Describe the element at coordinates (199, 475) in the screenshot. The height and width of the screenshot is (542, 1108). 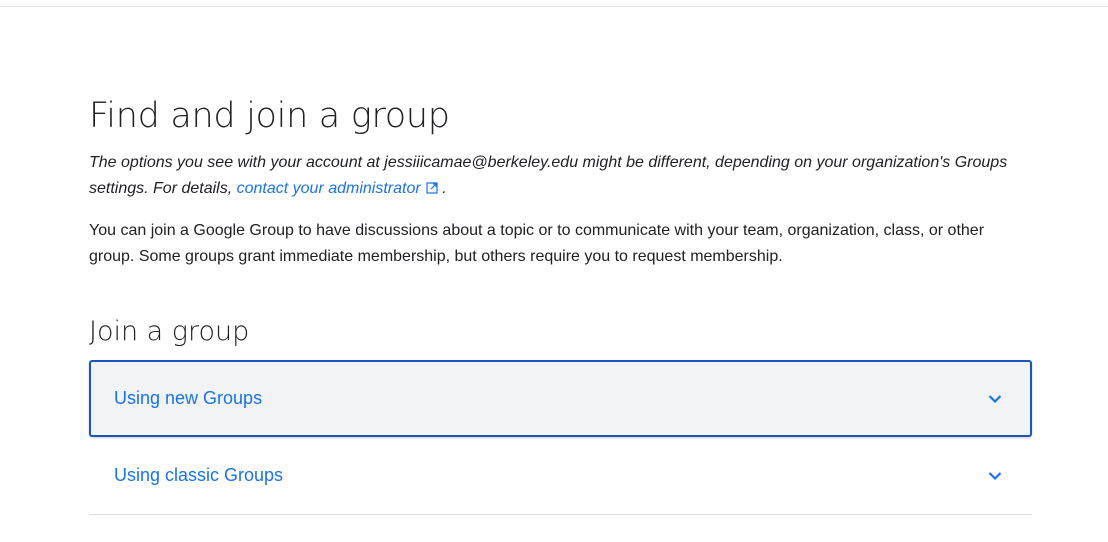
I see `accordion-item-label: Using classic Groups` at that location.